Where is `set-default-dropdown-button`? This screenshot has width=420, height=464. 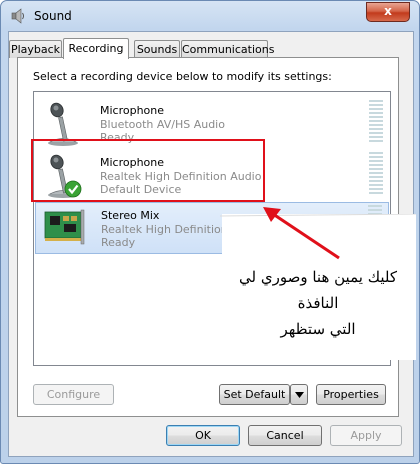 set-default-dropdown-button is located at coordinates (299, 394).